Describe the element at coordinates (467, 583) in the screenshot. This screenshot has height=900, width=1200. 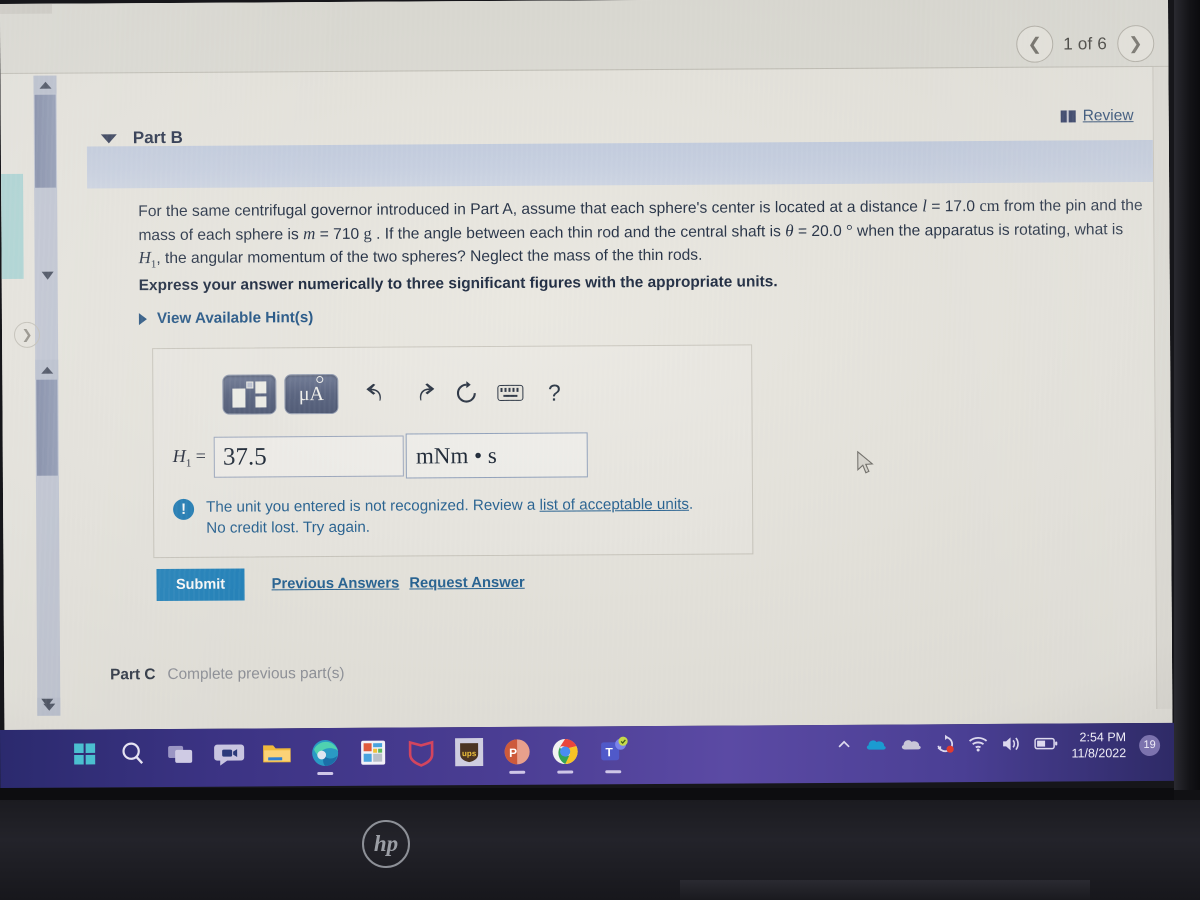
I see `request-answer-link: Request Answer` at that location.